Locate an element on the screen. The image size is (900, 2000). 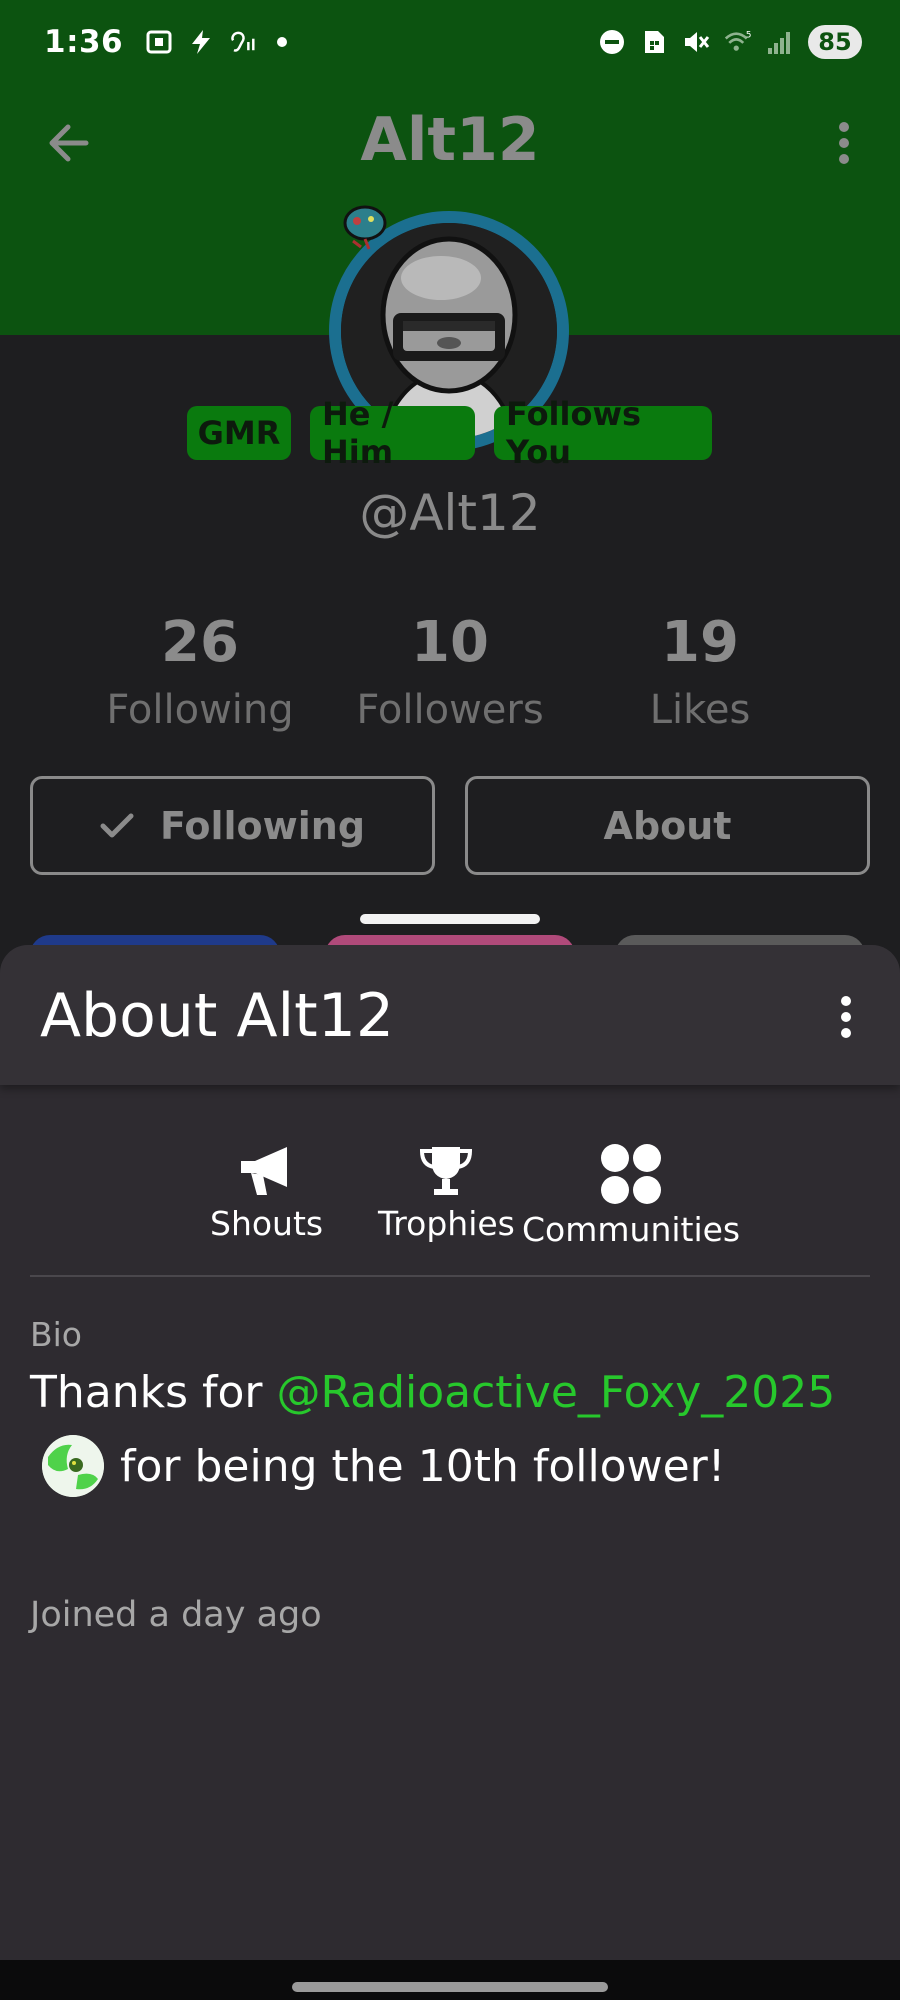
game-controller-icon is located at coordinates (365, 227).